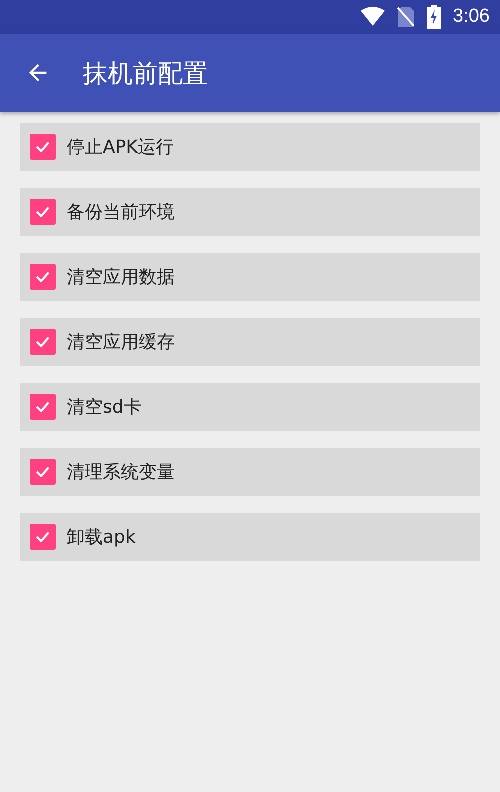  Describe the element at coordinates (121, 277) in the screenshot. I see `option-label: 清空应用数据` at that location.